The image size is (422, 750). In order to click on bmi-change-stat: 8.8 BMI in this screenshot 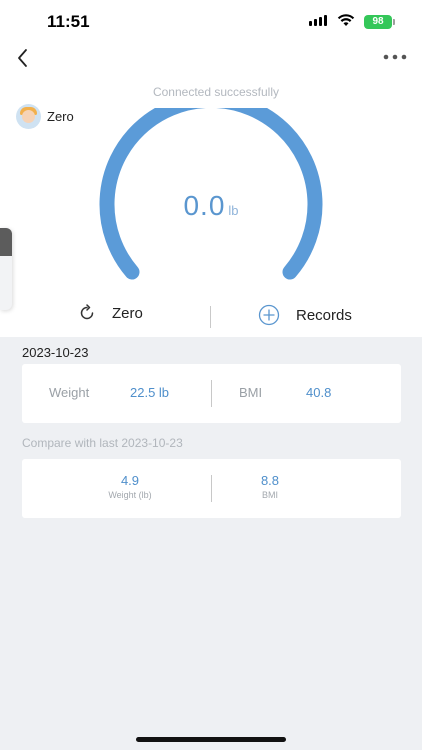, I will do `click(270, 486)`.